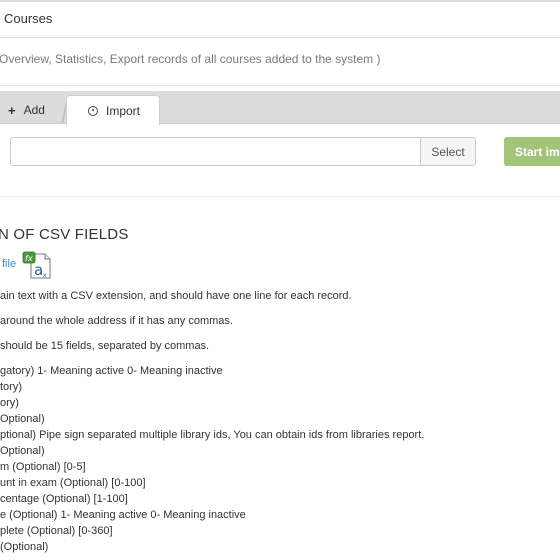 Image resolution: width=560 pixels, height=560 pixels. What do you see at coordinates (56, 531) in the screenshot?
I see `csv-field-line: plete (Optional) [0-360]` at bounding box center [56, 531].